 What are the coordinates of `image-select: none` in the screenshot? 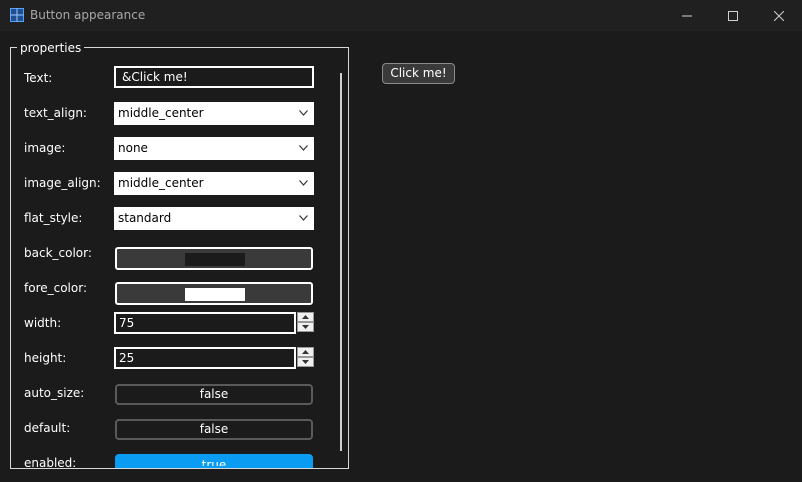 It's located at (214, 148).